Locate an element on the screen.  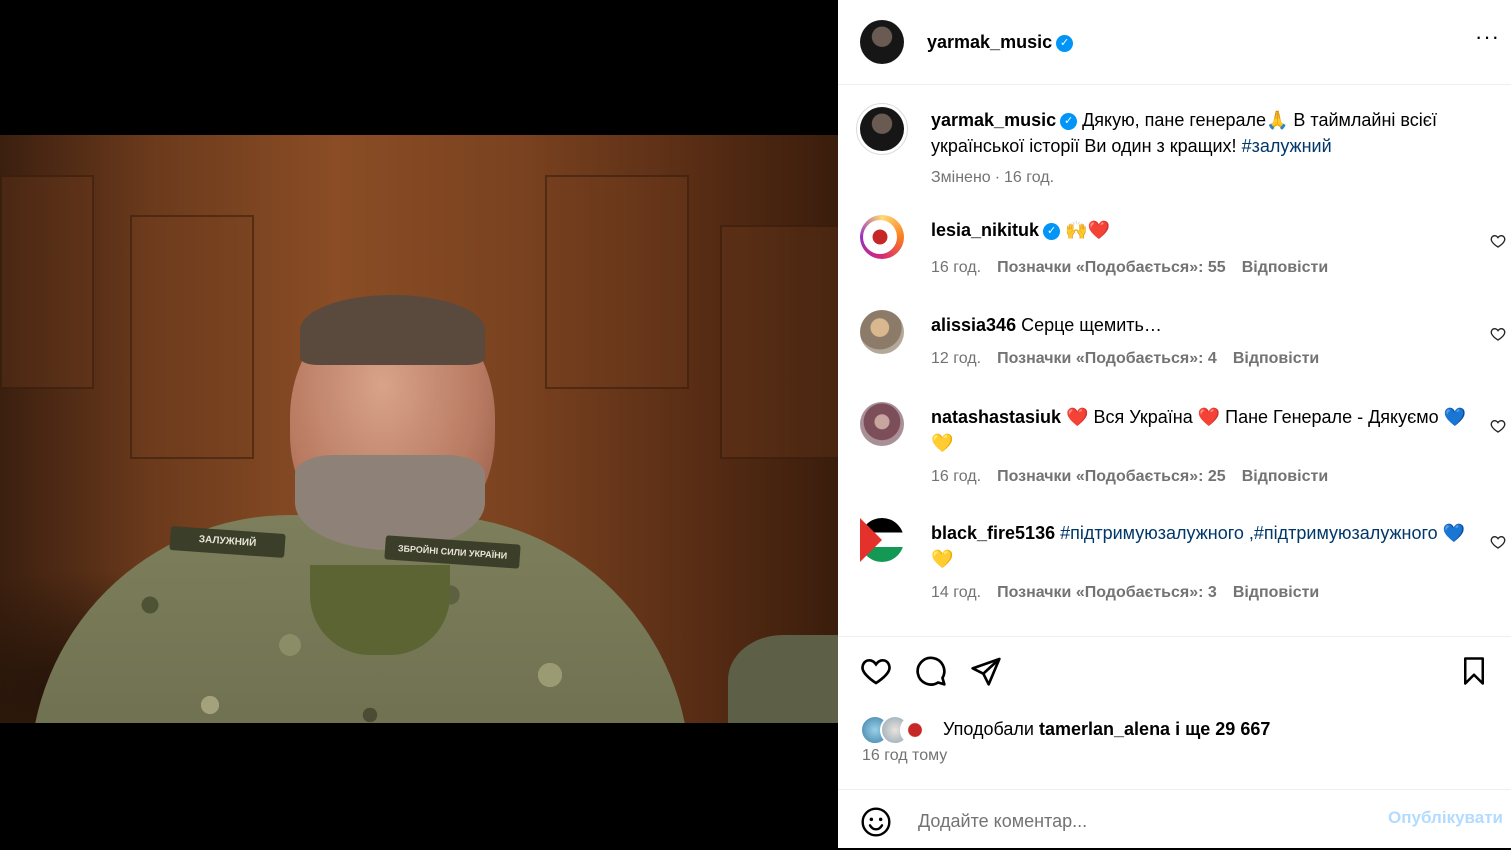
caption-time: 16 год. is located at coordinates (1029, 177).